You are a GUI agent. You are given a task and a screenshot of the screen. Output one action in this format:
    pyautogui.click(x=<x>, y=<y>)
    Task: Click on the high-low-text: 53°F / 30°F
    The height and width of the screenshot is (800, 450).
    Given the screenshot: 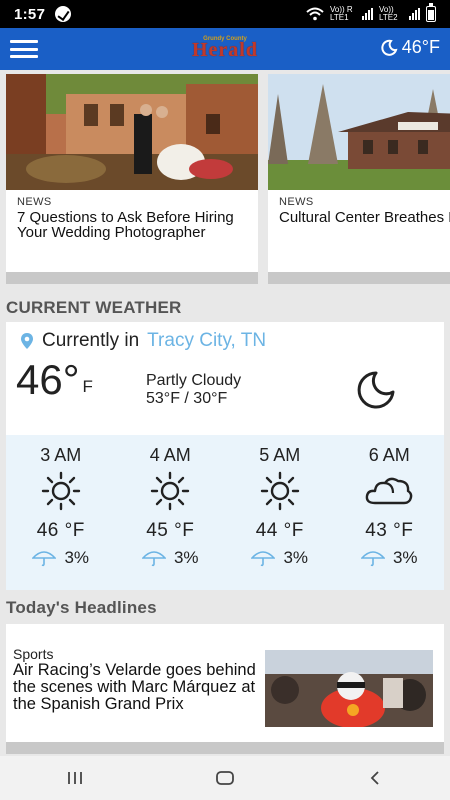 What is the action you would take?
    pyautogui.click(x=187, y=398)
    